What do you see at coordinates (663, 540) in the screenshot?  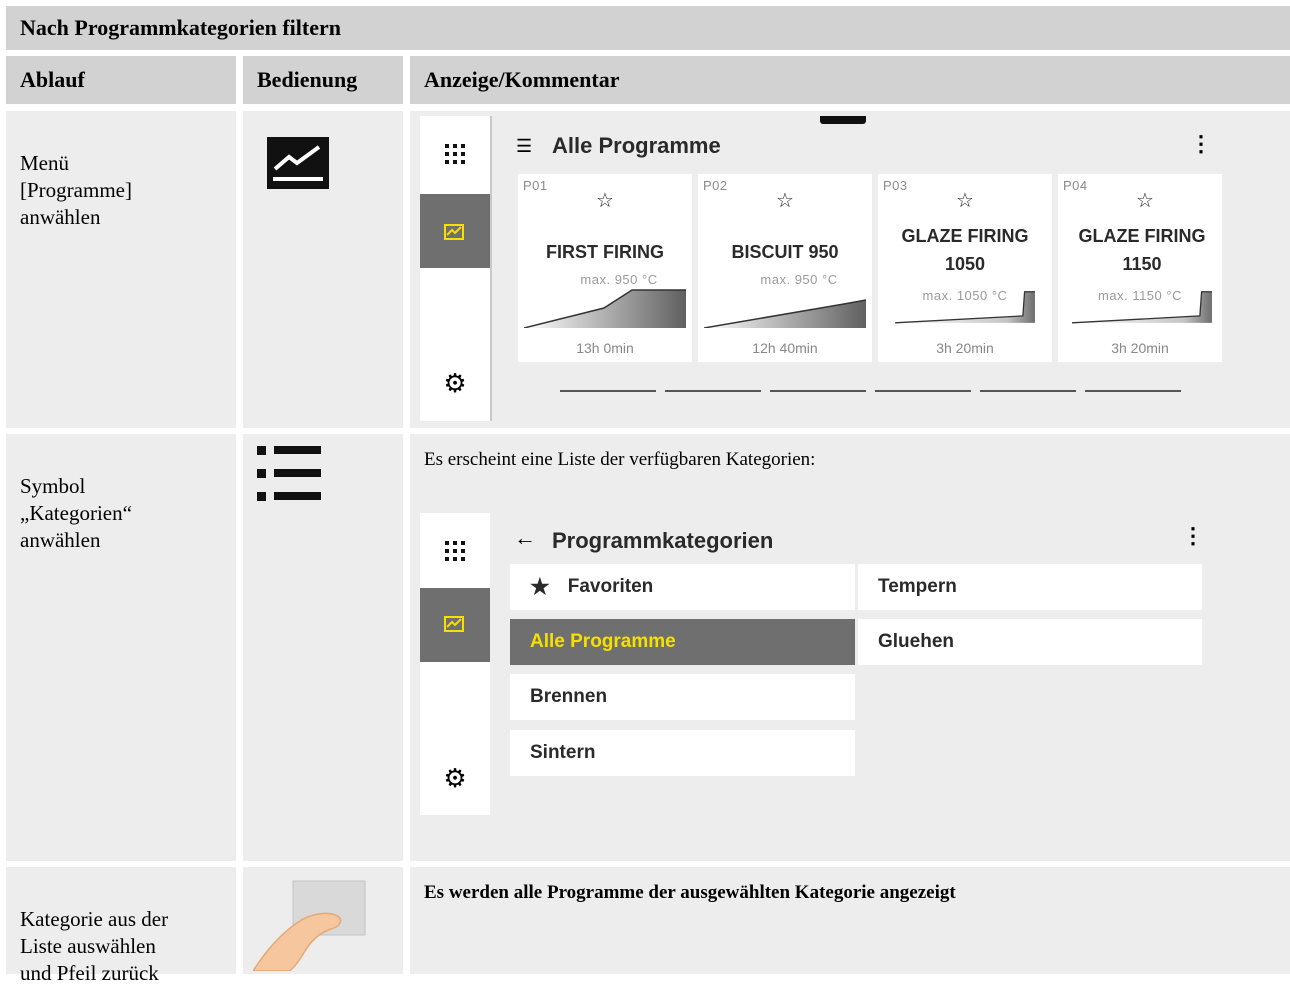 I see `screen-title: Programmkategorien` at bounding box center [663, 540].